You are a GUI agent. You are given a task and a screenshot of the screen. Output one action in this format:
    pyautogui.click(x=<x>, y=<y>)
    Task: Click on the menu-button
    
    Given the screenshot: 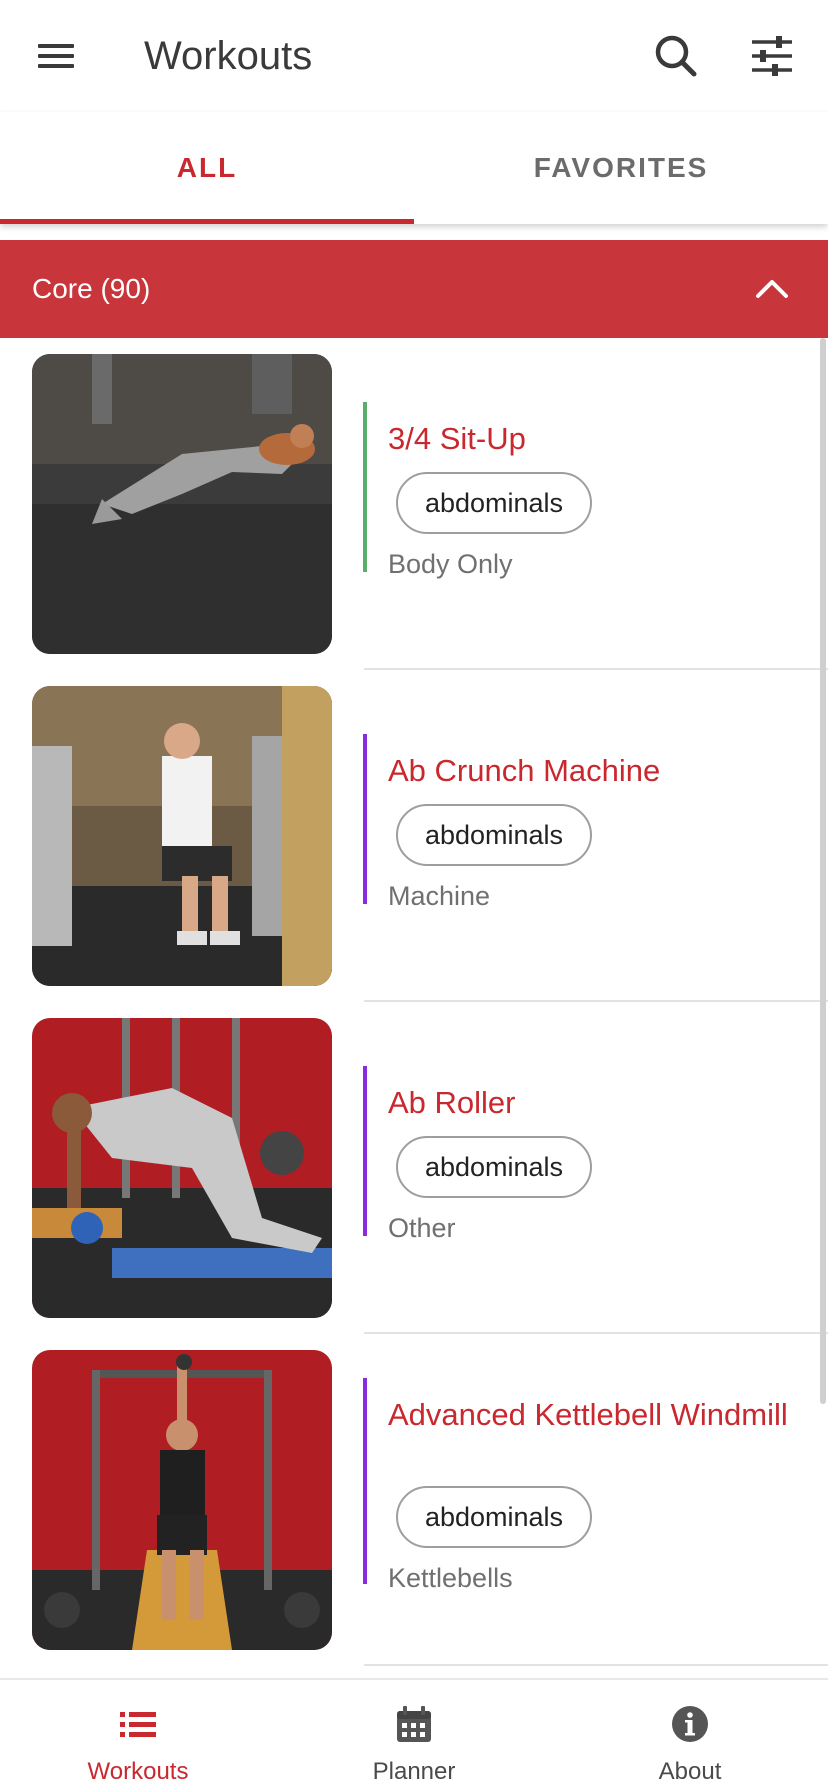 What is the action you would take?
    pyautogui.click(x=56, y=56)
    